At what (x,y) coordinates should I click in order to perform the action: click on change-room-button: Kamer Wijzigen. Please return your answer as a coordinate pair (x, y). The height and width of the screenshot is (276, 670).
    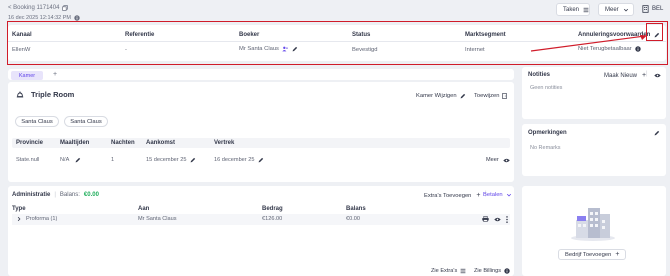
    Looking at the image, I should click on (441, 96).